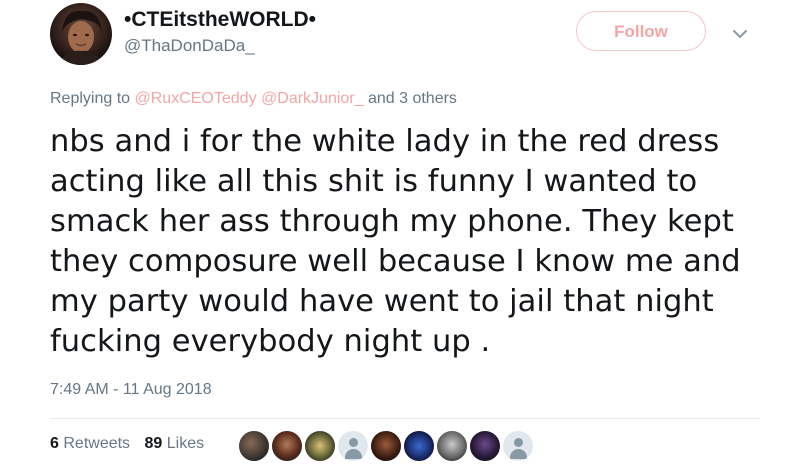 This screenshot has height=468, width=800. Describe the element at coordinates (185, 443) in the screenshot. I see `likes-label: Likes` at that location.